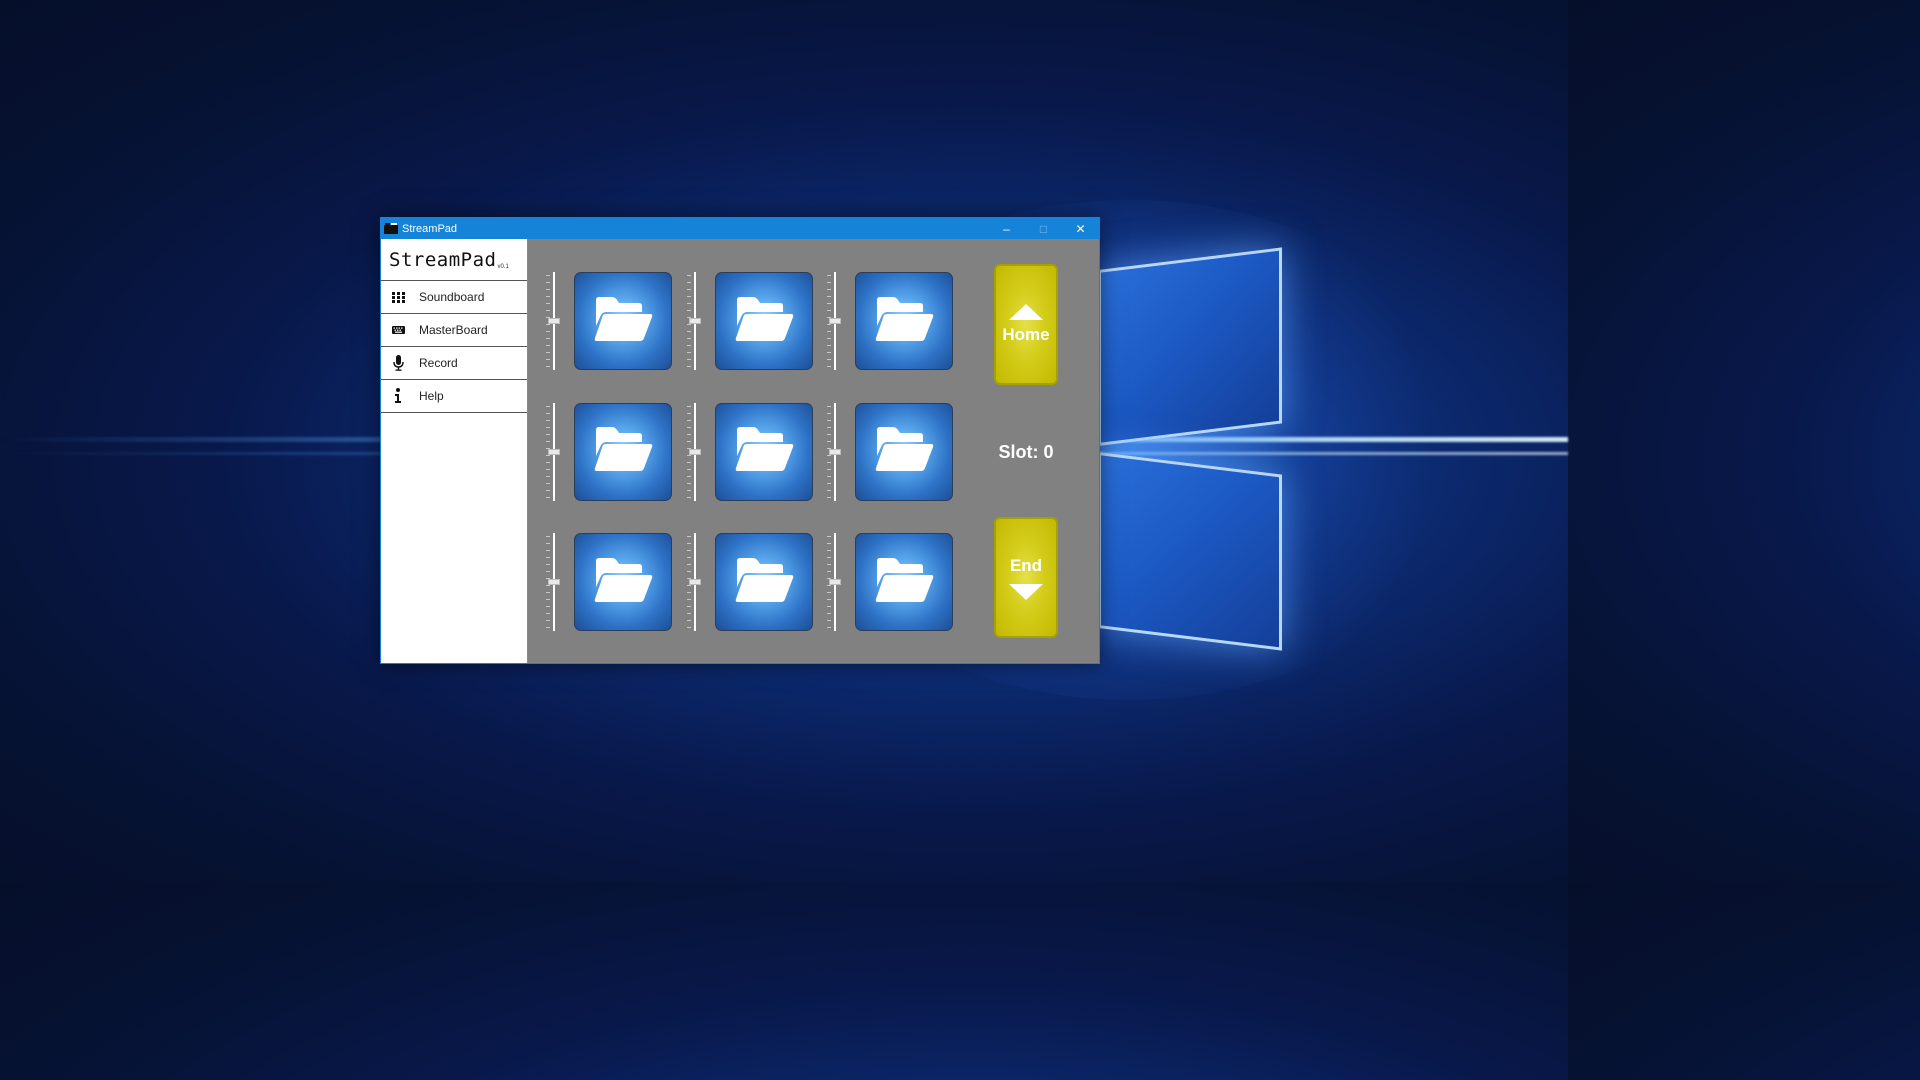 The image size is (1920, 1080). I want to click on sidebar-item-record: Record, so click(454, 363).